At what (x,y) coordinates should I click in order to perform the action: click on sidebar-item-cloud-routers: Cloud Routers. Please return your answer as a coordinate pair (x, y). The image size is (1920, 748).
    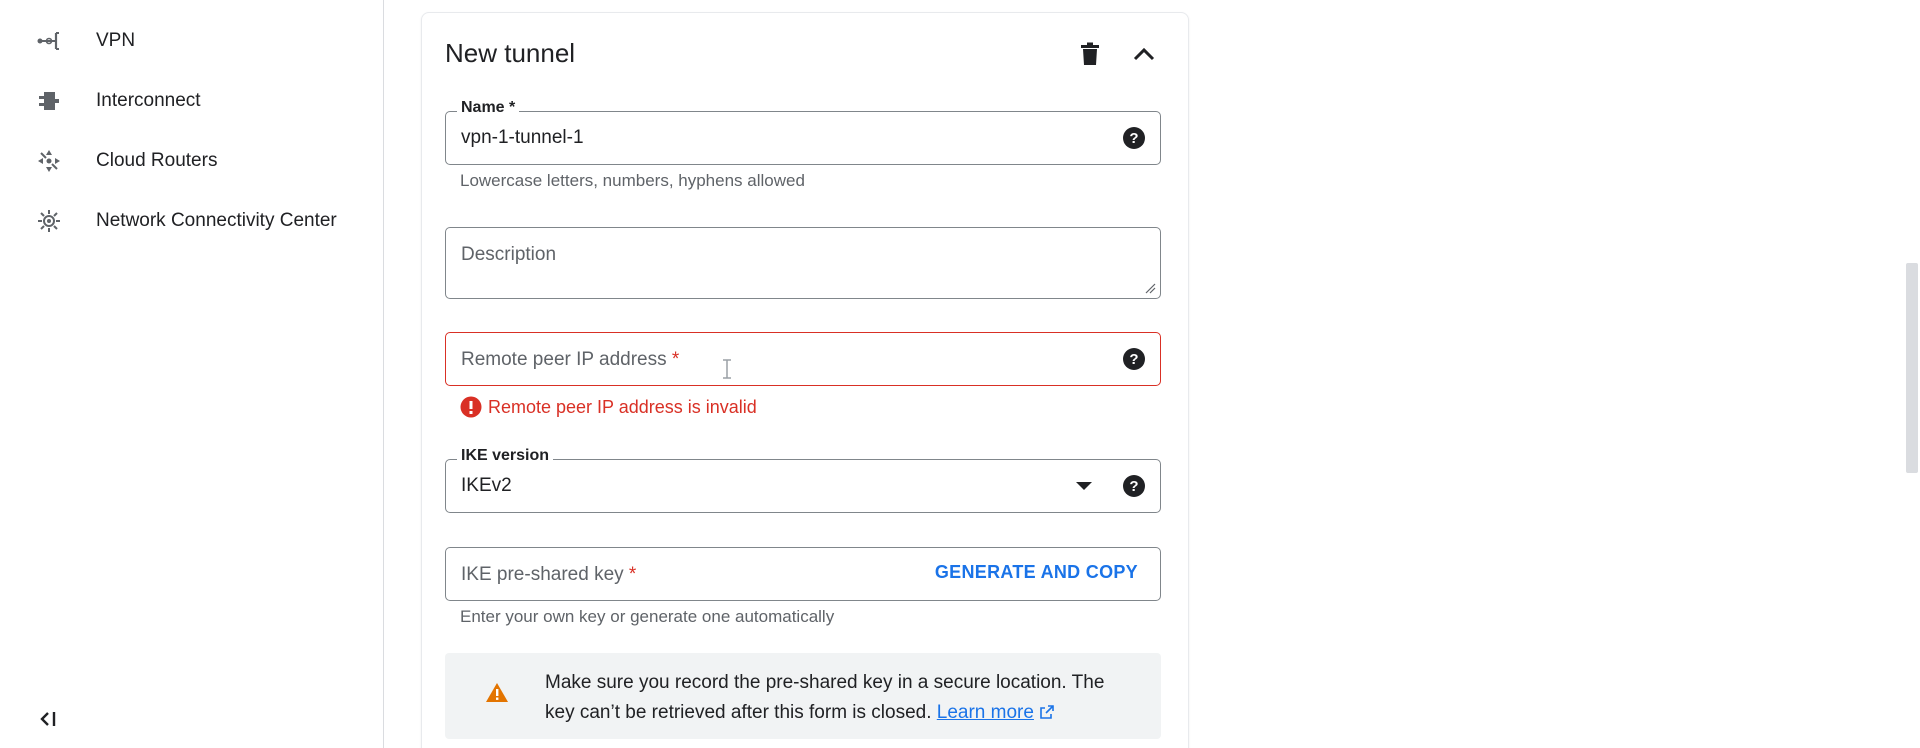
    Looking at the image, I should click on (191, 161).